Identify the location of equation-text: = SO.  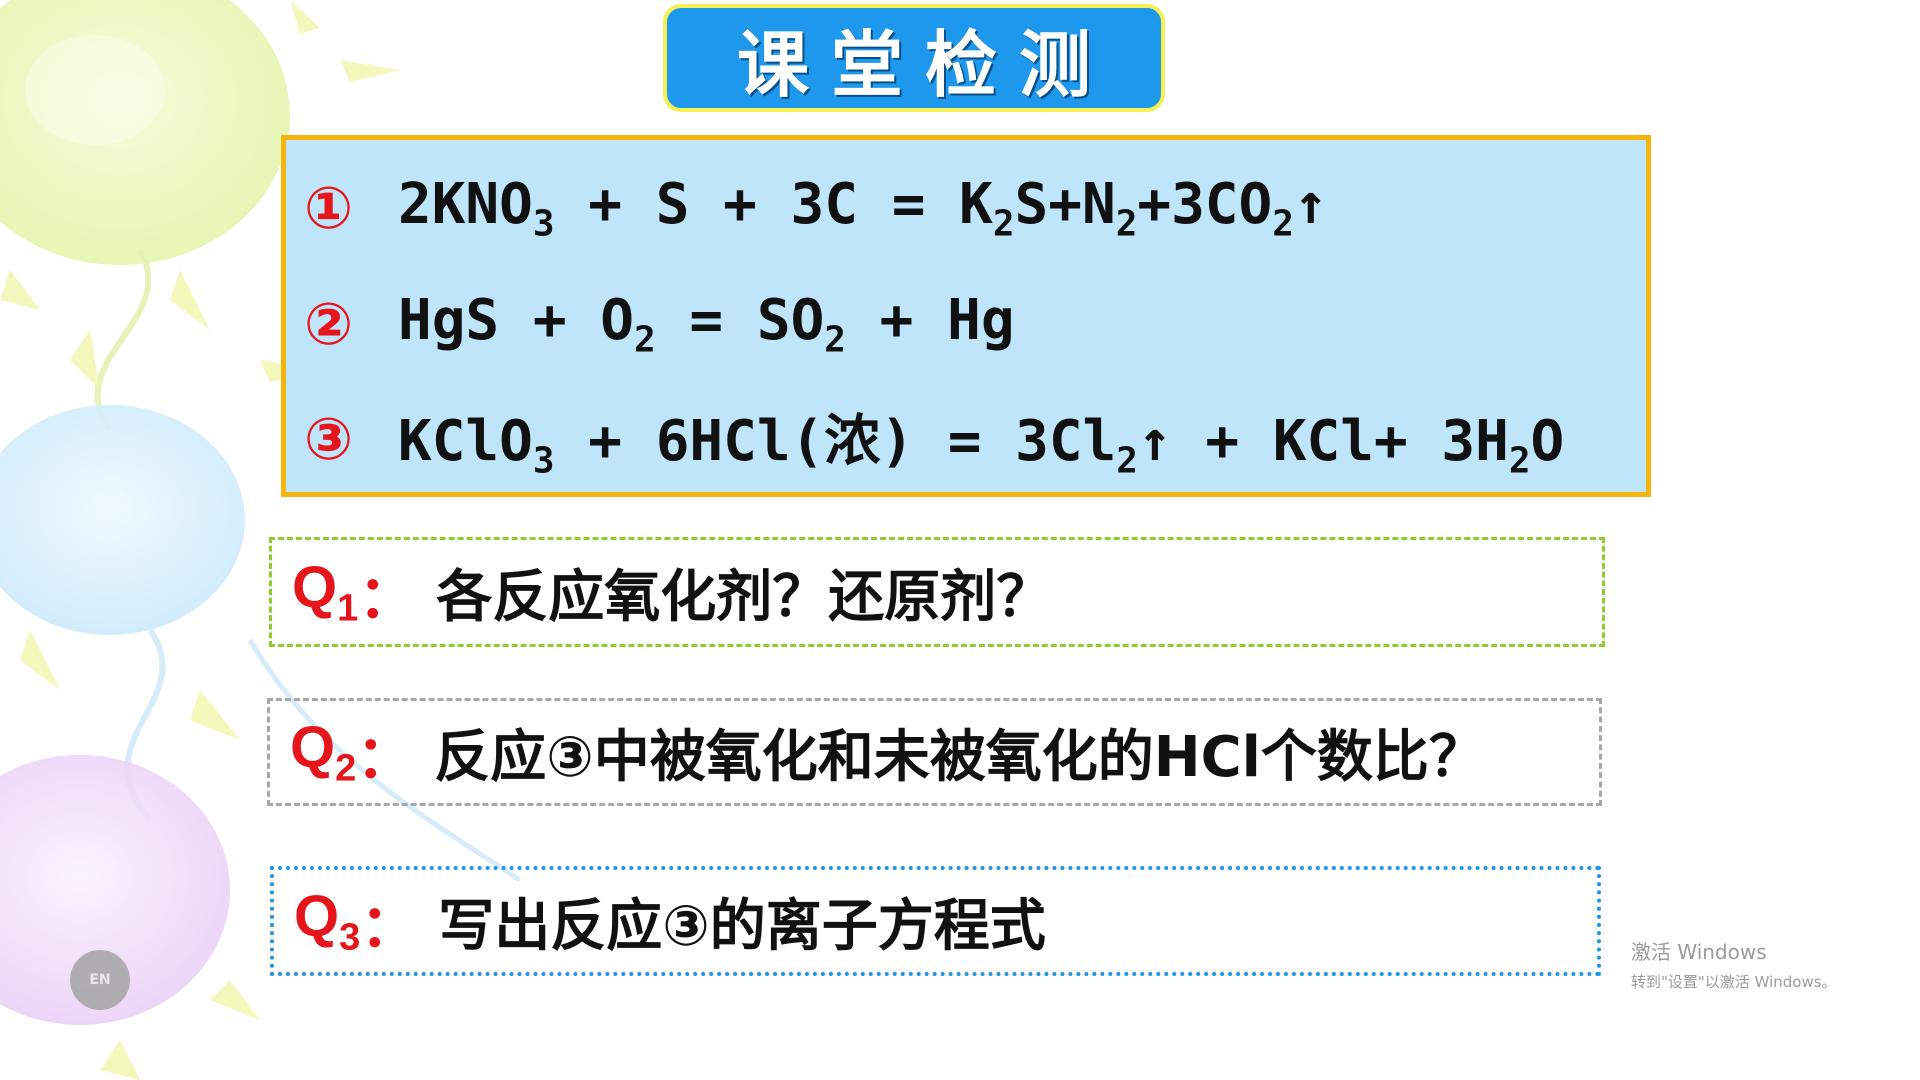
(740, 320).